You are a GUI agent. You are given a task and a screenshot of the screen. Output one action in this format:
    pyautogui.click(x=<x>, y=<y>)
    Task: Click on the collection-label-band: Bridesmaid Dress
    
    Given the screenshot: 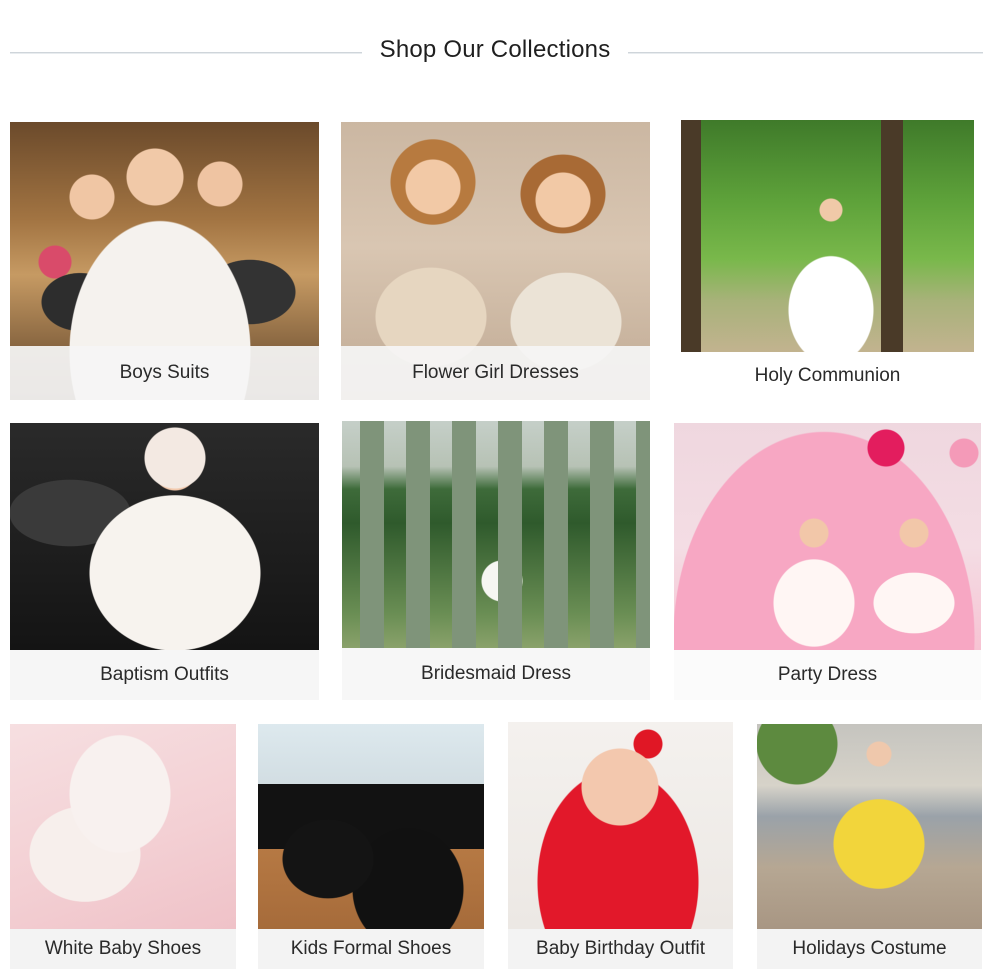 What is the action you would take?
    pyautogui.click(x=496, y=674)
    